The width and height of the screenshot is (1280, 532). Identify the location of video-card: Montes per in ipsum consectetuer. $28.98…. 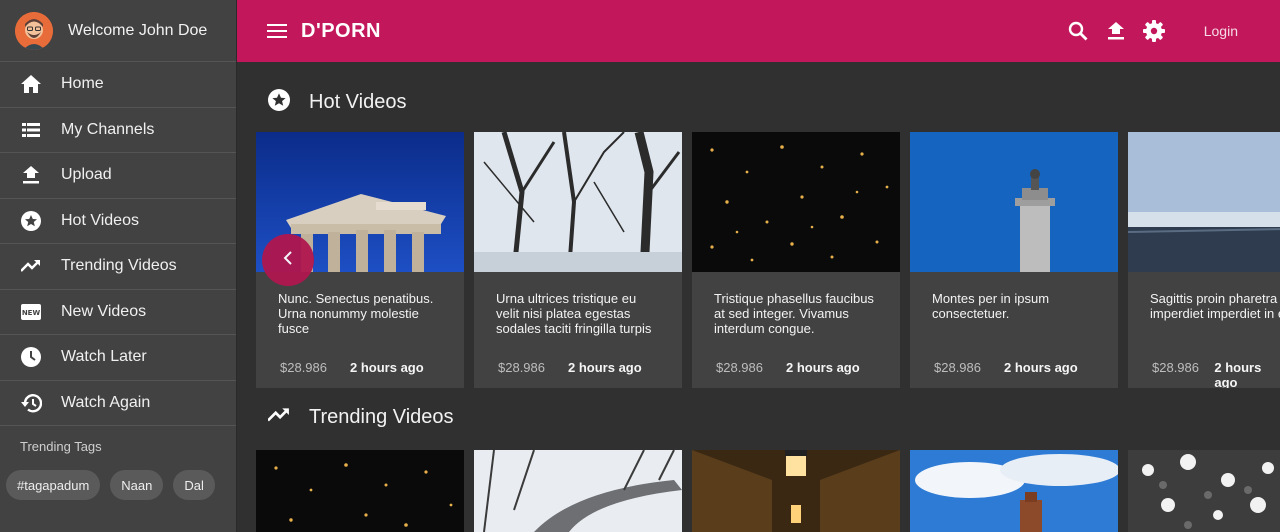
(1014, 260).